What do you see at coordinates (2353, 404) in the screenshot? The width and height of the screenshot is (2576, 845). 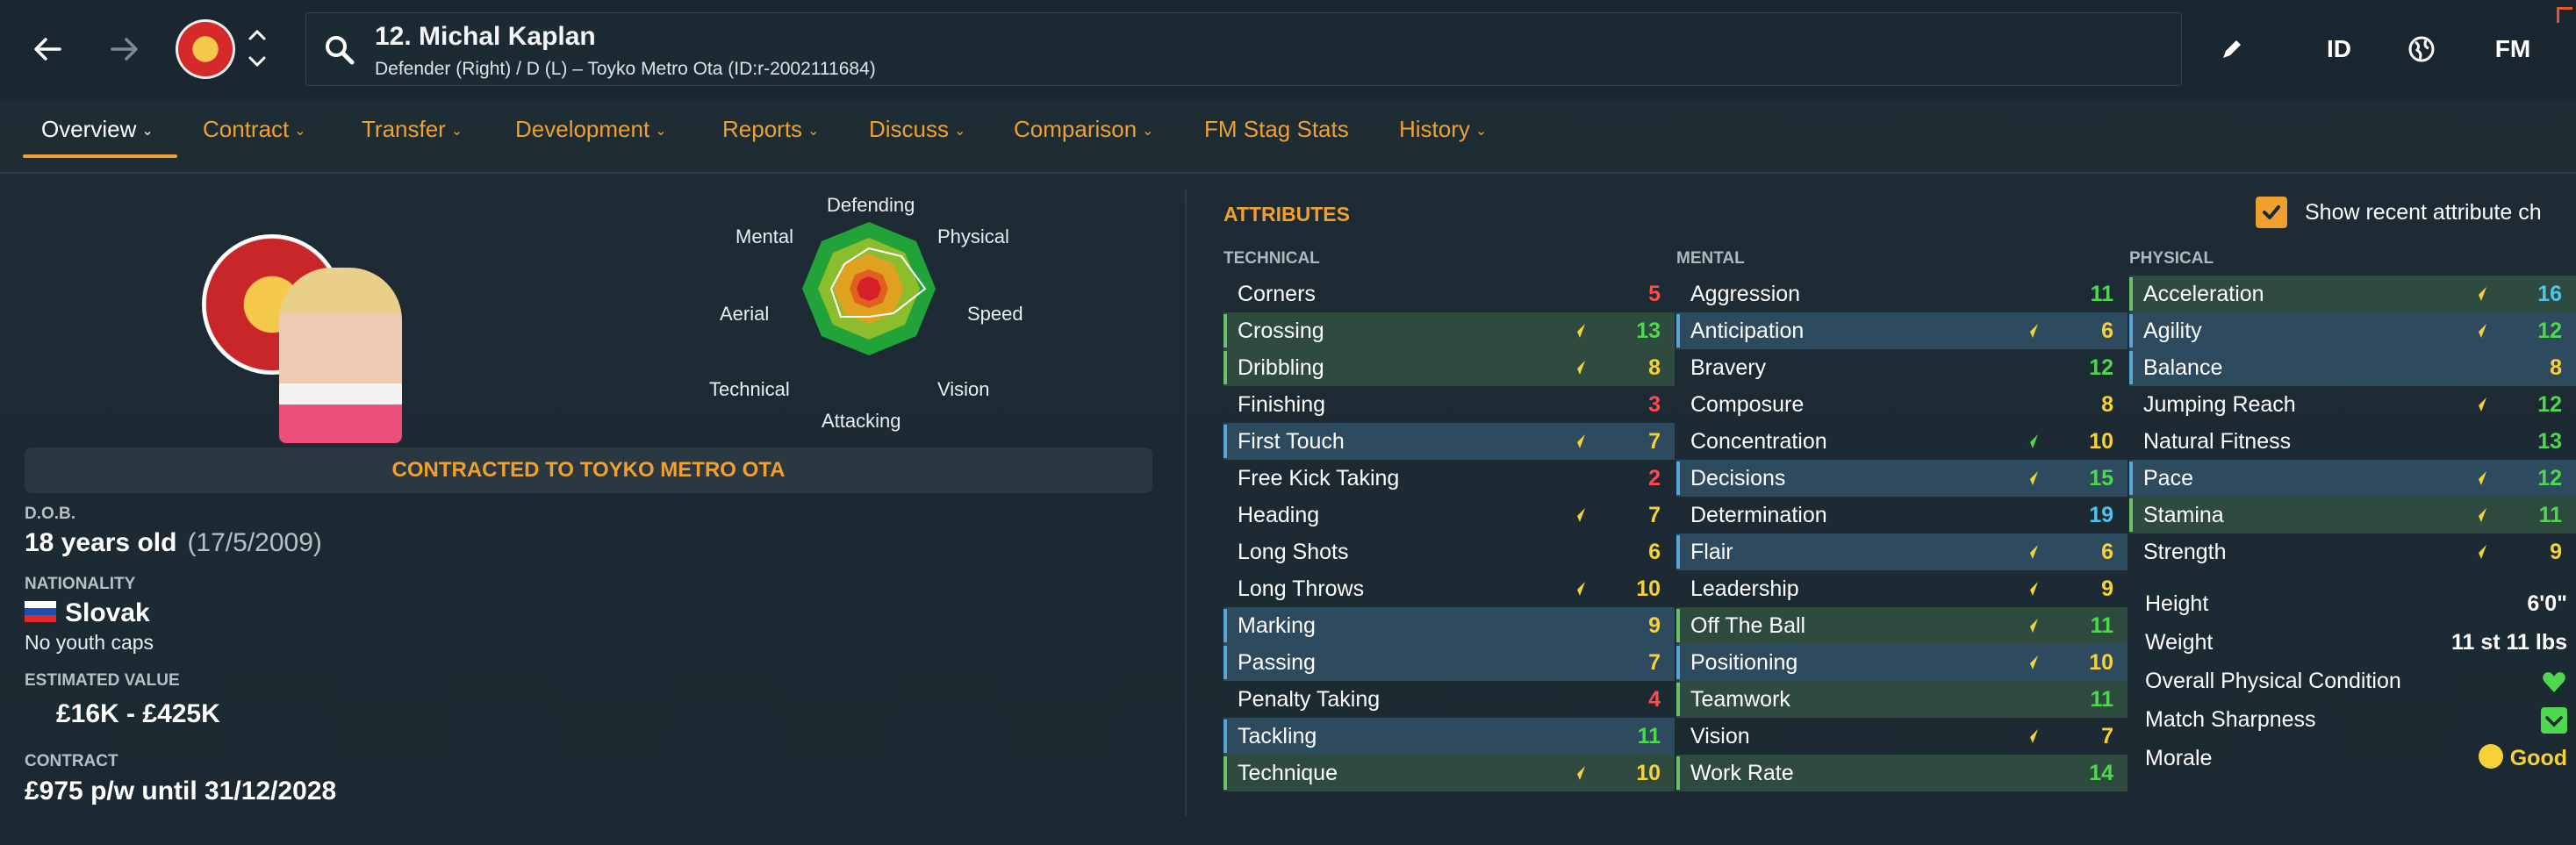 I see `attribute-row: Jumping Reach 12` at bounding box center [2353, 404].